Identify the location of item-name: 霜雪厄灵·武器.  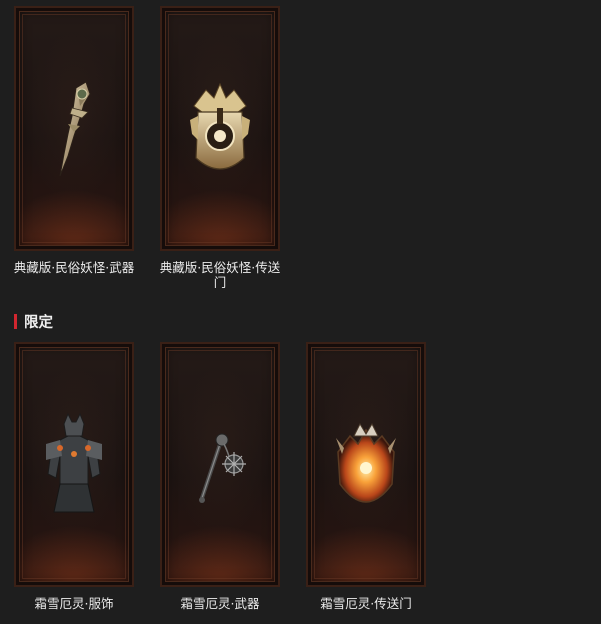
(220, 603).